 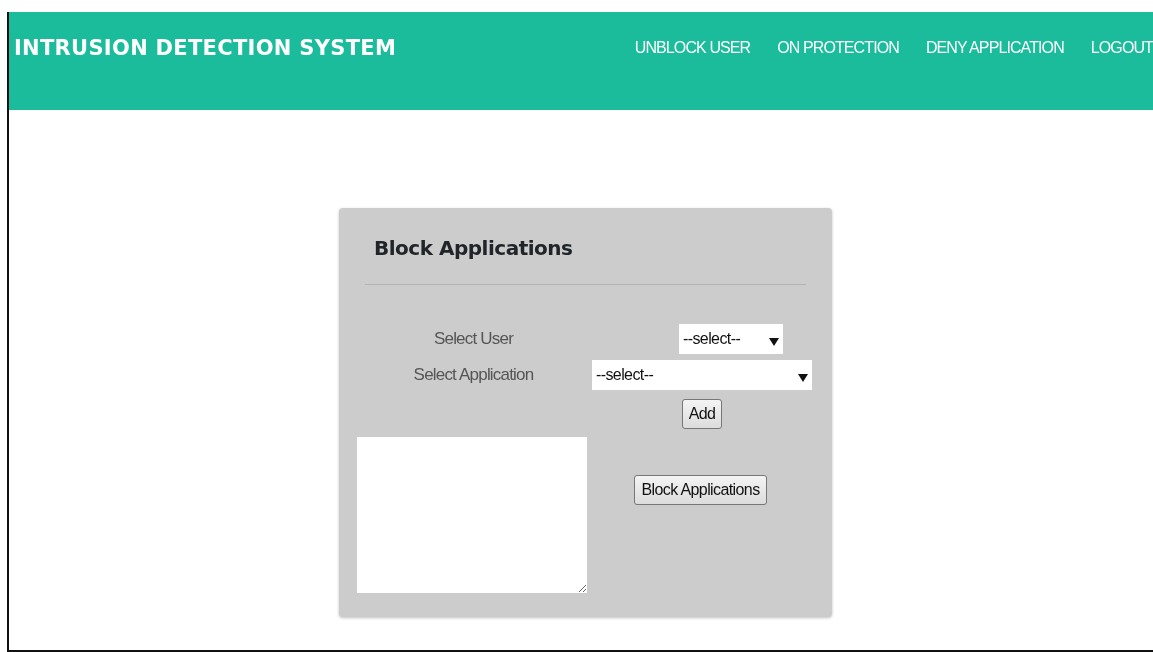 I want to click on panel-title: Block Applications, so click(x=474, y=248).